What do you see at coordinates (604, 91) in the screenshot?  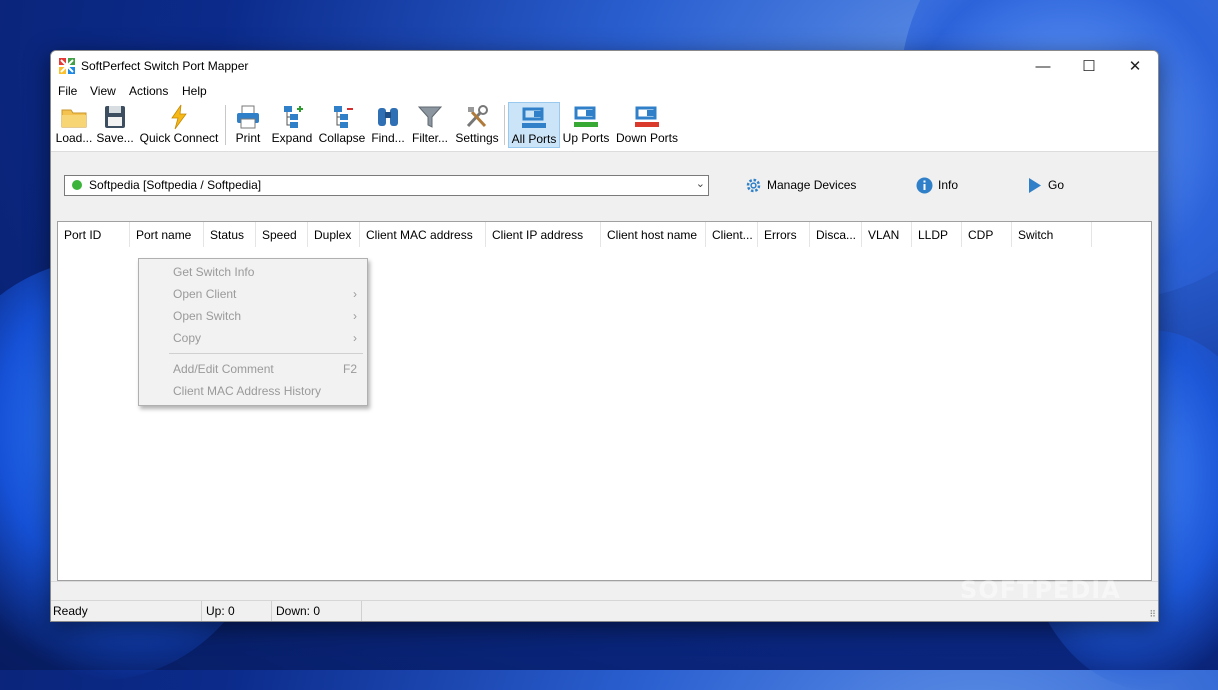 I see `menu-bar: File View Actions Help` at bounding box center [604, 91].